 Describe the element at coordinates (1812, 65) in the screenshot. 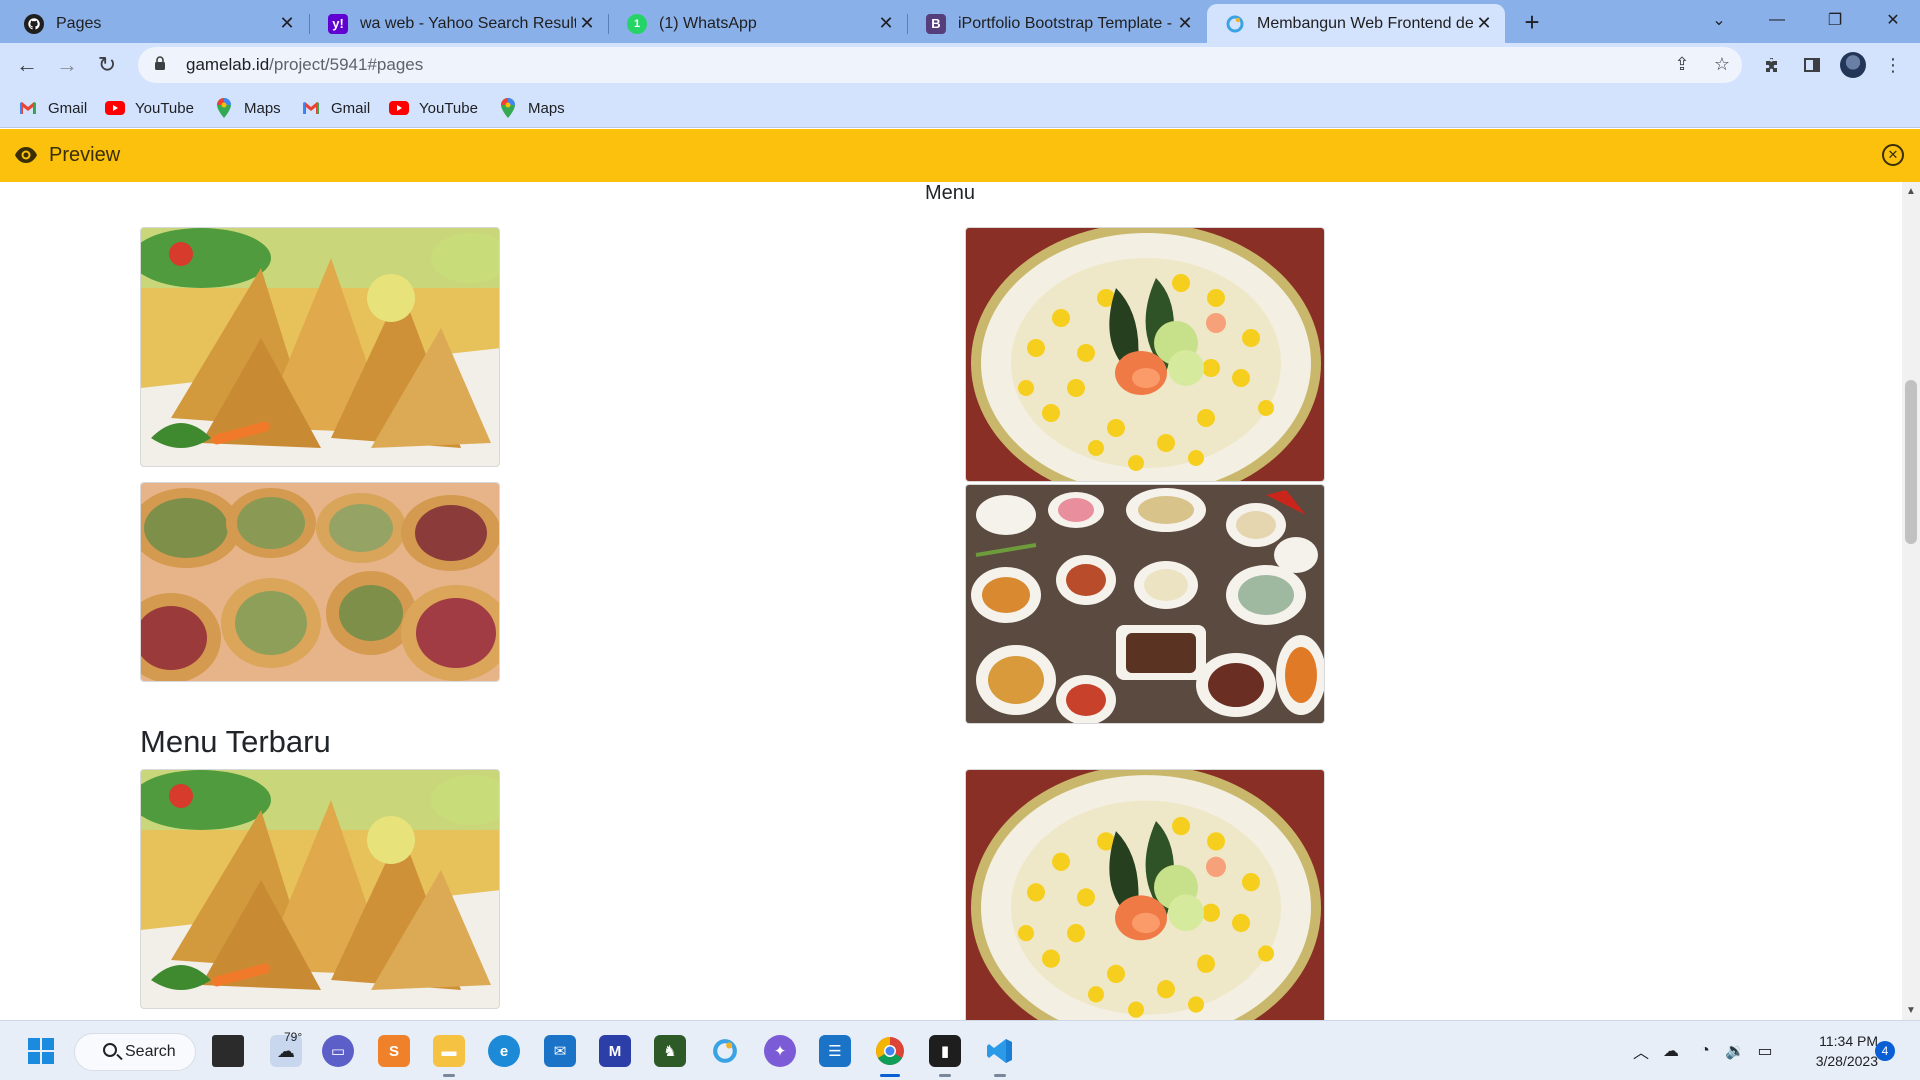

I see `side-panel-icon` at that location.